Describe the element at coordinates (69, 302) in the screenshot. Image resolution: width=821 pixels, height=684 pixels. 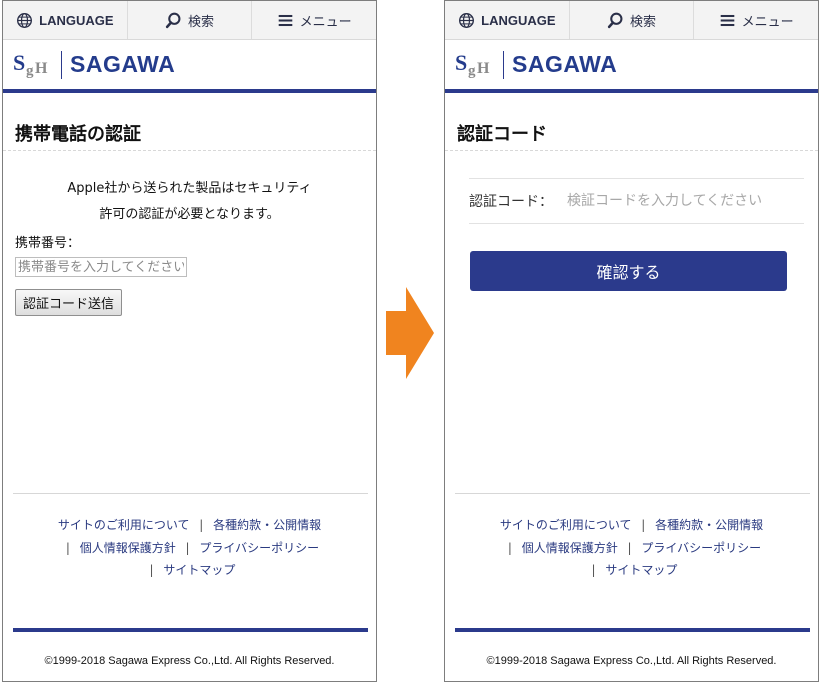
I see `send-code-button: 認証コード送信` at that location.